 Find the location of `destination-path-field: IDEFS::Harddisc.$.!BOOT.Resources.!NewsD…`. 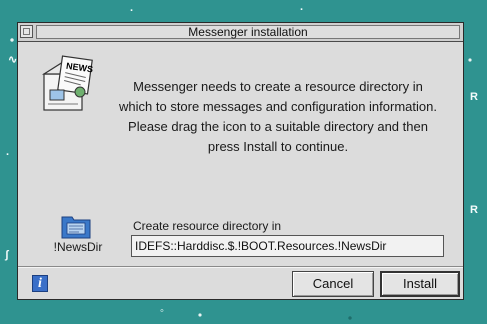

destination-path-field: IDEFS::Harddisc.$.!BOOT.Resources.!NewsD… is located at coordinates (287, 246).